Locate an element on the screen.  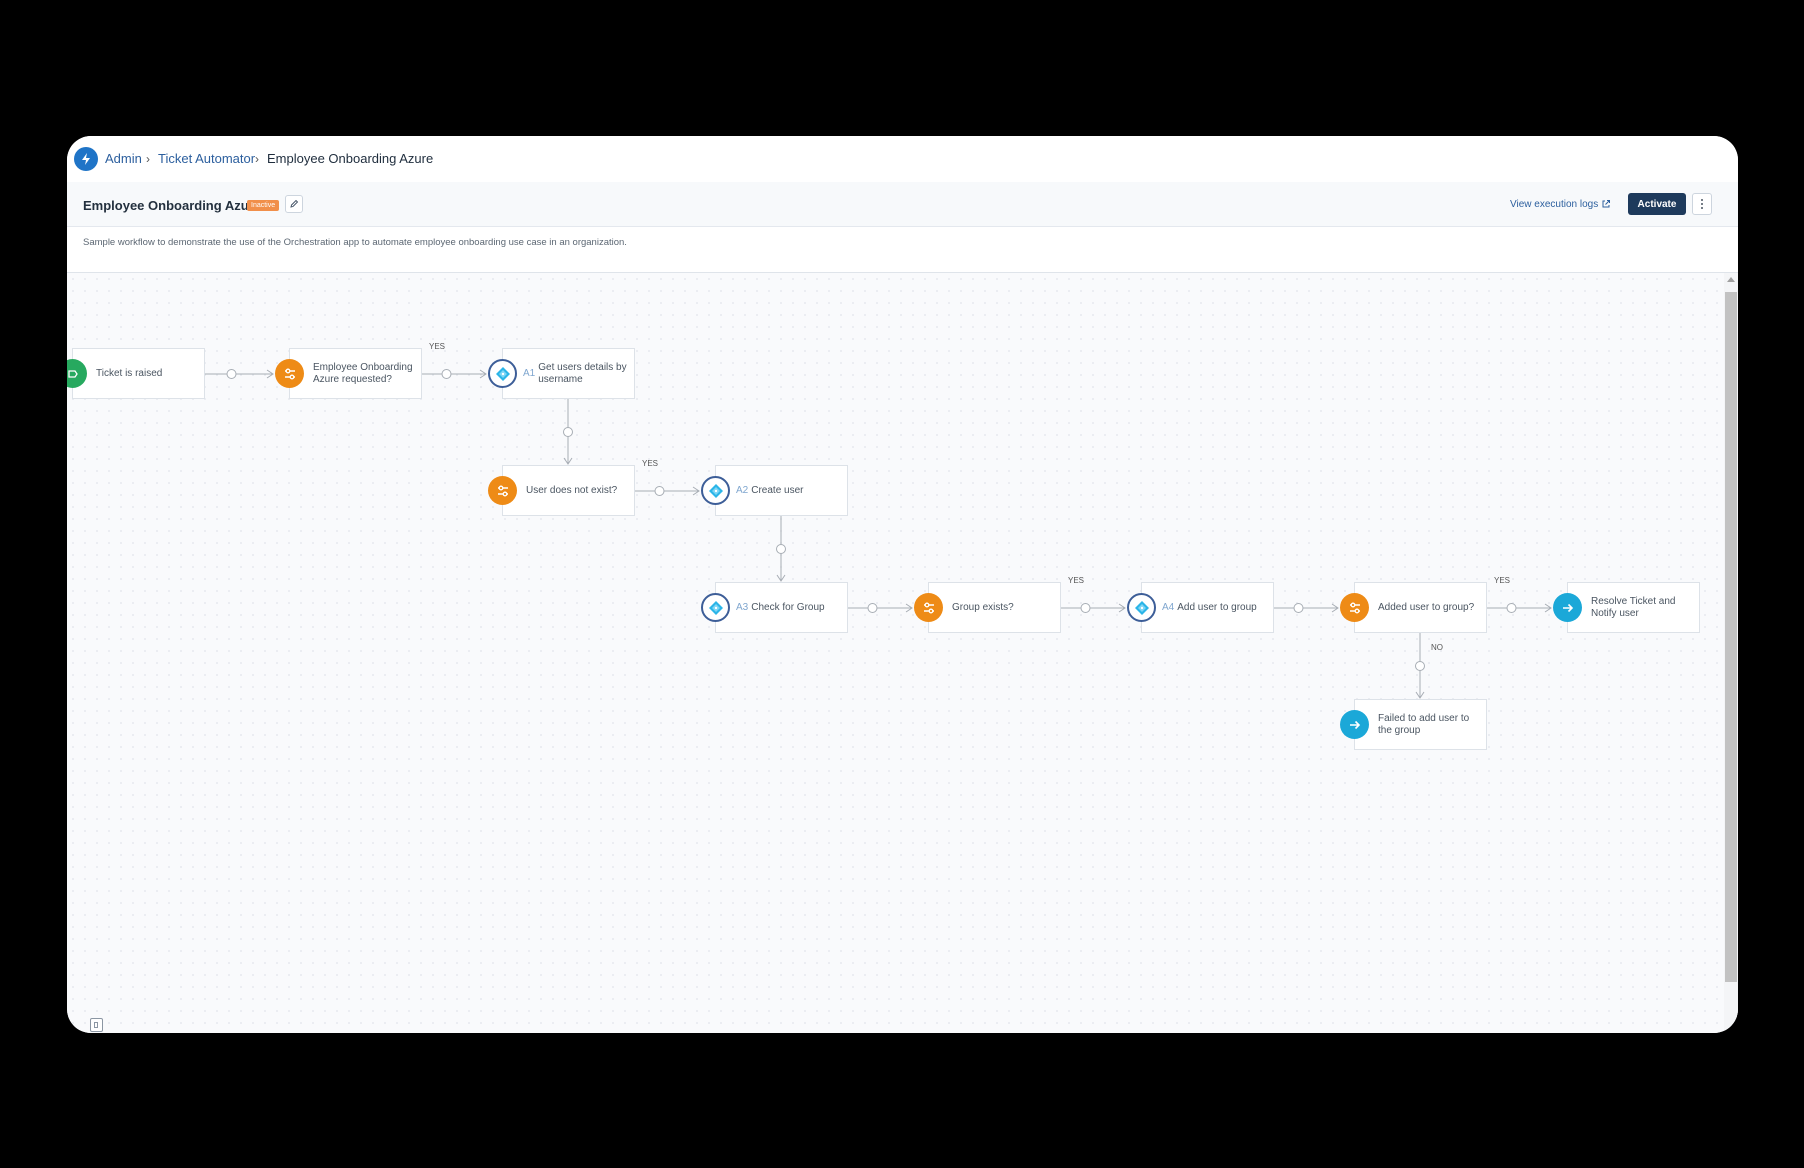
node-prefix: A2 is located at coordinates (742, 490).